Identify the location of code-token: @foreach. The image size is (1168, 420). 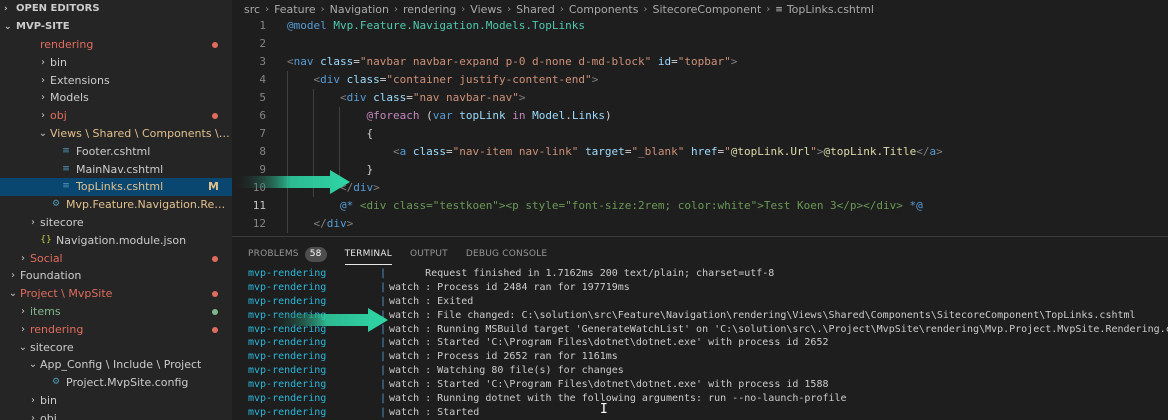
(393, 115).